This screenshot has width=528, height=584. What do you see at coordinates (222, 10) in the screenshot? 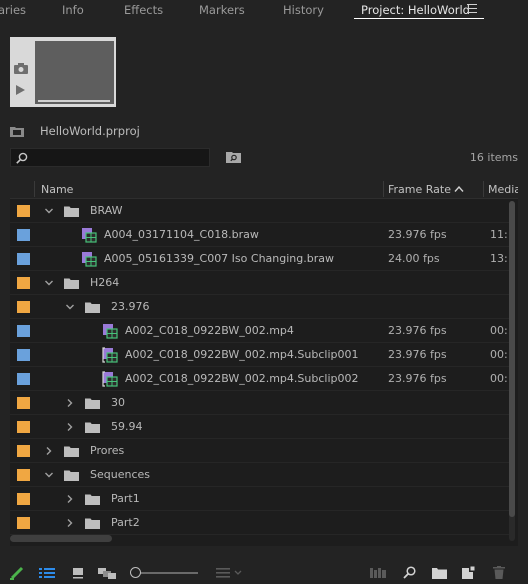
I see `tab-markers: Markers` at bounding box center [222, 10].